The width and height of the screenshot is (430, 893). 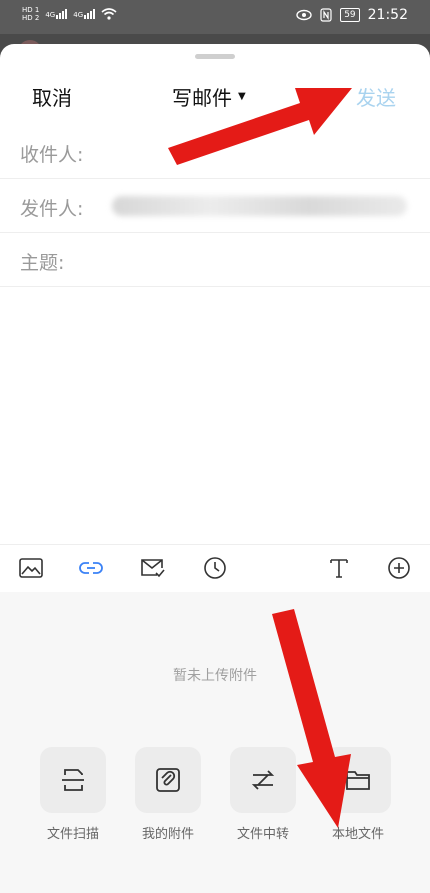 I want to click on compose-toolbar, so click(x=215, y=568).